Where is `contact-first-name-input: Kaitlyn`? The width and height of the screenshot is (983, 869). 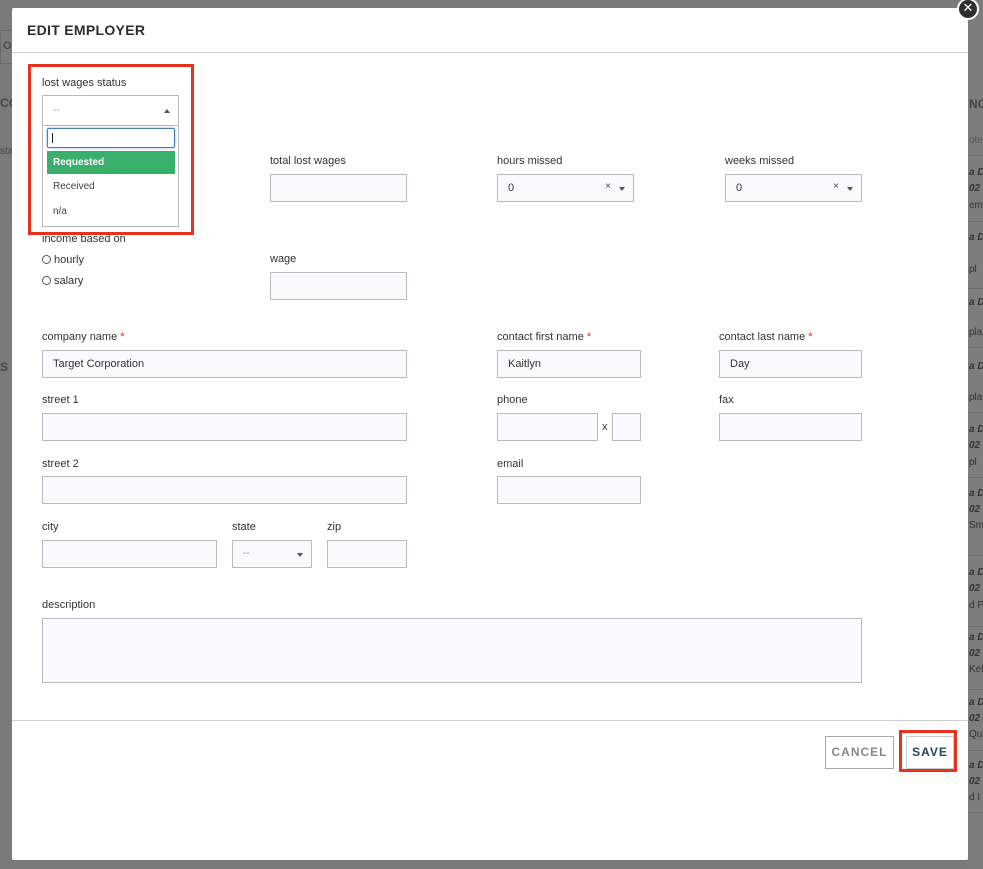
contact-first-name-input: Kaitlyn is located at coordinates (569, 364).